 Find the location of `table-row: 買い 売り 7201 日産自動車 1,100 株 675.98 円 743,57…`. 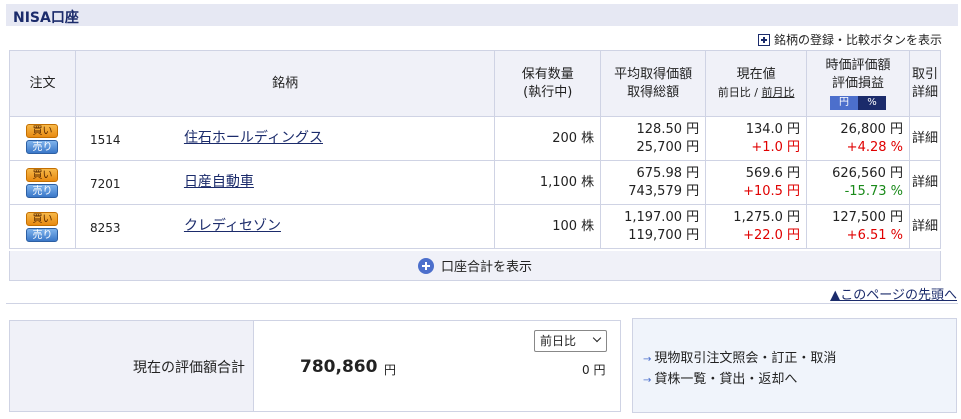

table-row: 買い 売り 7201 日産自動車 1,100 株 675.98 円 743,57… is located at coordinates (475, 182).